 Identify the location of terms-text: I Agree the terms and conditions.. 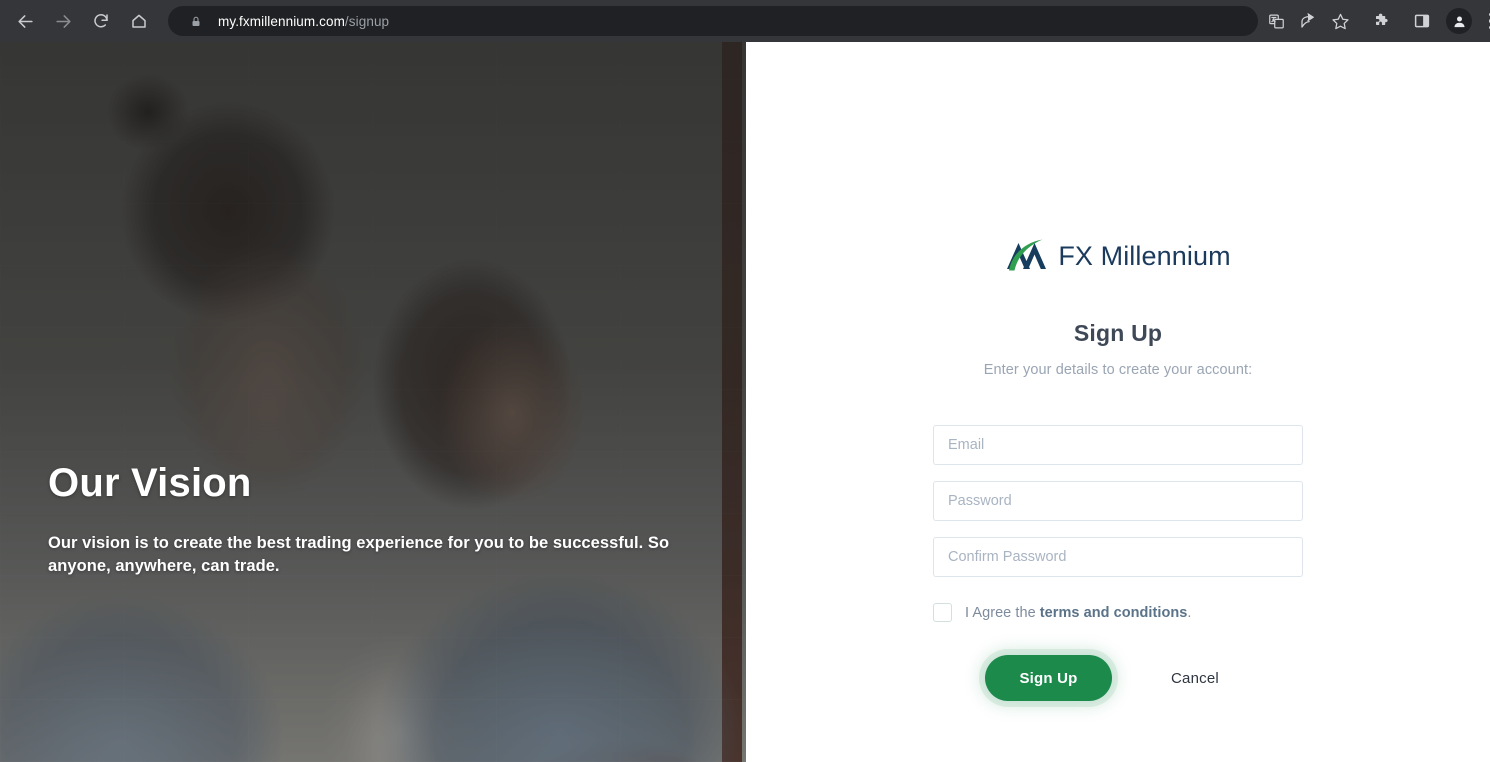
(1078, 613).